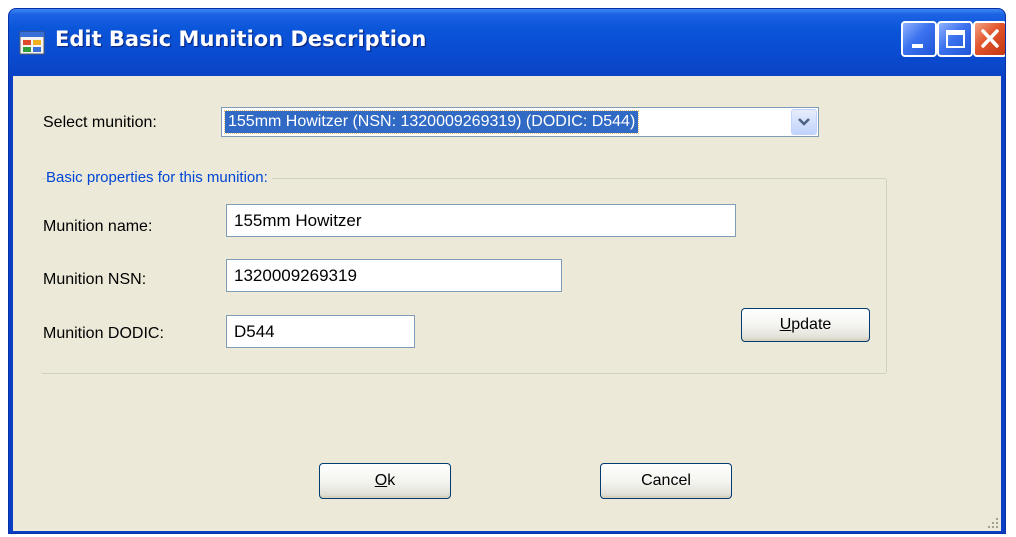 The height and width of the screenshot is (537, 1016). I want to click on update-label: pdate, so click(811, 324).